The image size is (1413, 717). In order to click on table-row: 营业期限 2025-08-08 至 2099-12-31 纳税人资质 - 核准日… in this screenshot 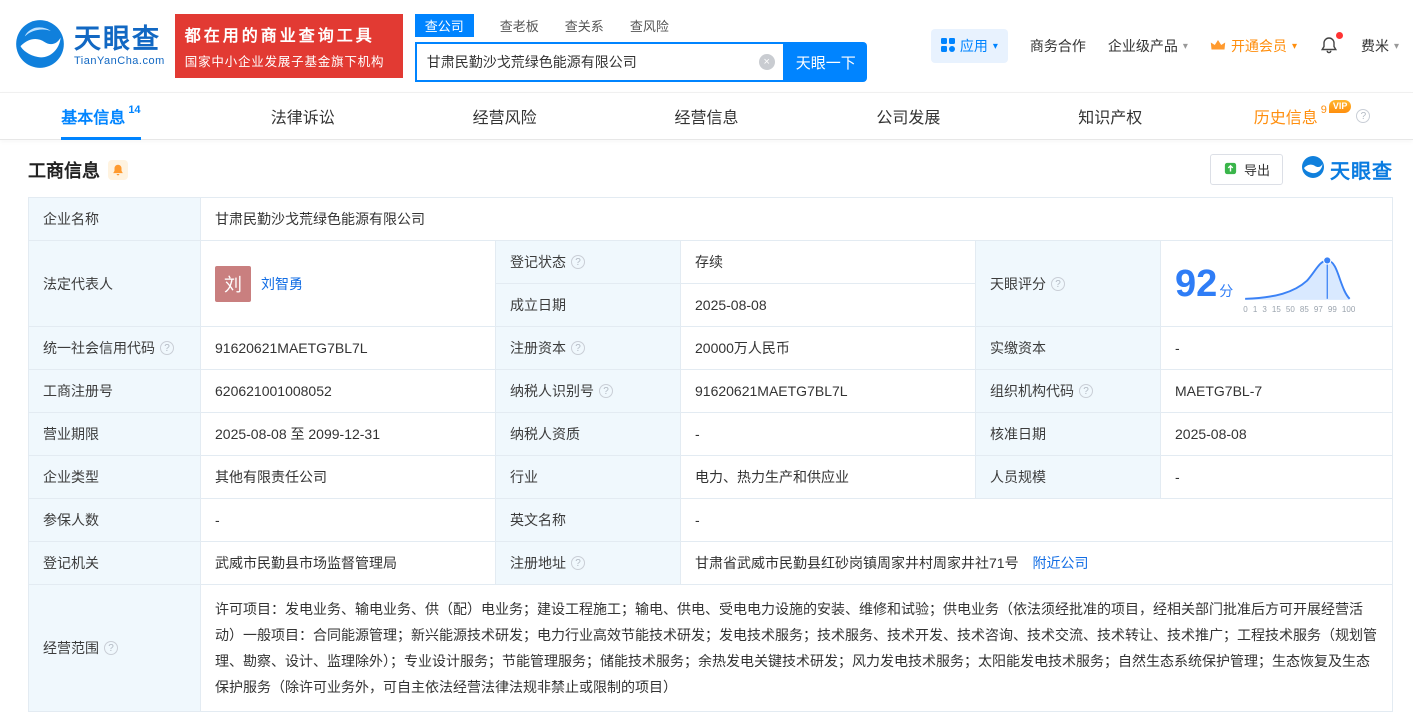, I will do `click(710, 434)`.